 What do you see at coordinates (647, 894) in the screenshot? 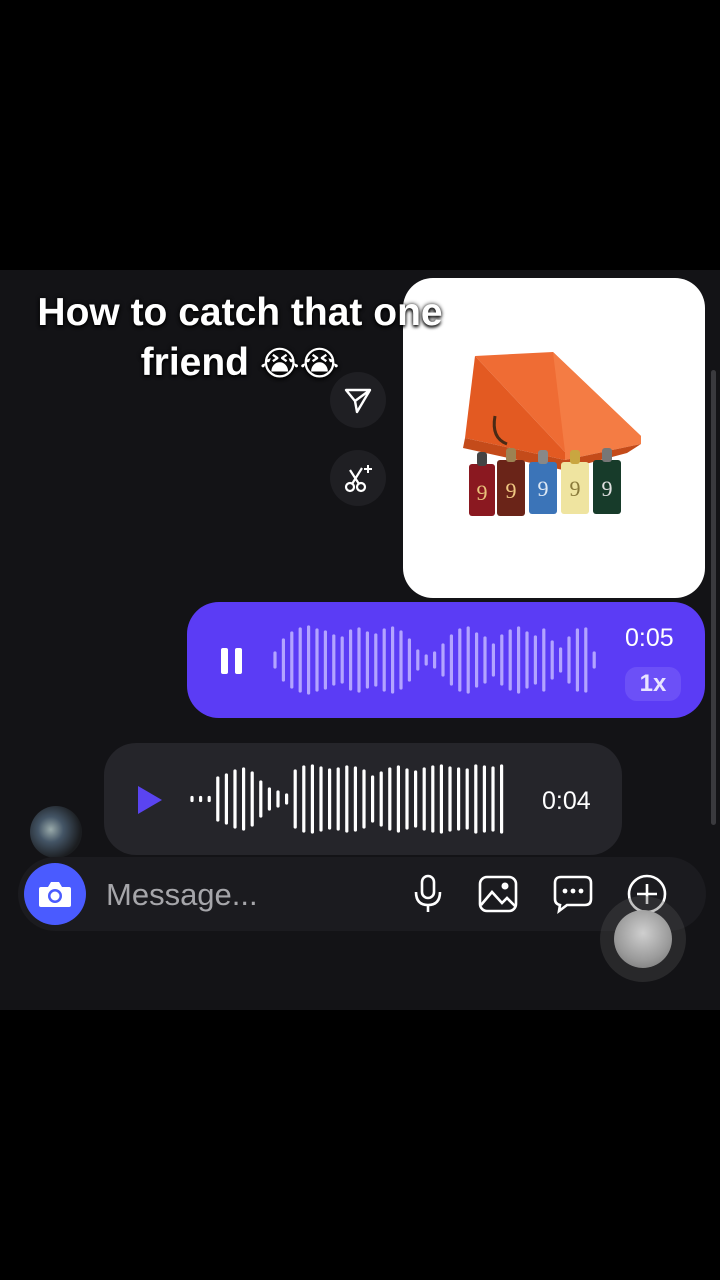
I see `plus-icon` at bounding box center [647, 894].